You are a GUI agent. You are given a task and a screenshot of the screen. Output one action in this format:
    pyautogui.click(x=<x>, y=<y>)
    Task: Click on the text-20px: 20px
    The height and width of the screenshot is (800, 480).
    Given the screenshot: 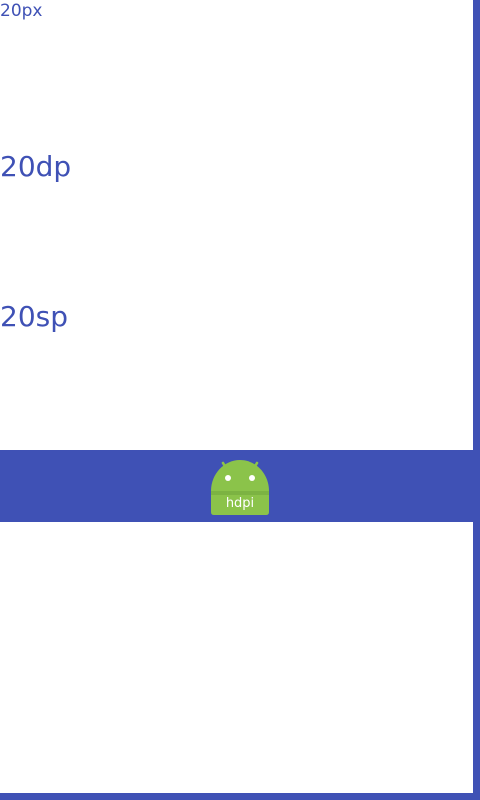 What is the action you would take?
    pyautogui.click(x=21, y=11)
    